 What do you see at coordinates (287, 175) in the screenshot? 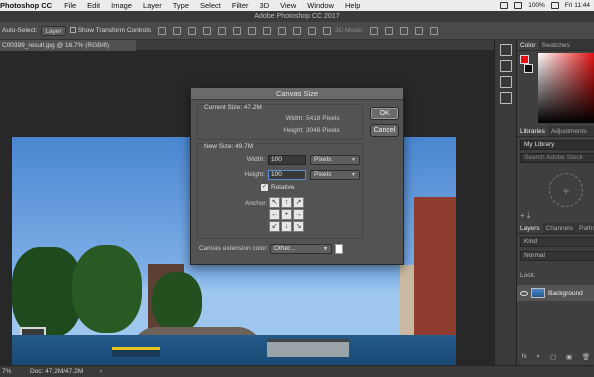
I see `height-input: 100` at bounding box center [287, 175].